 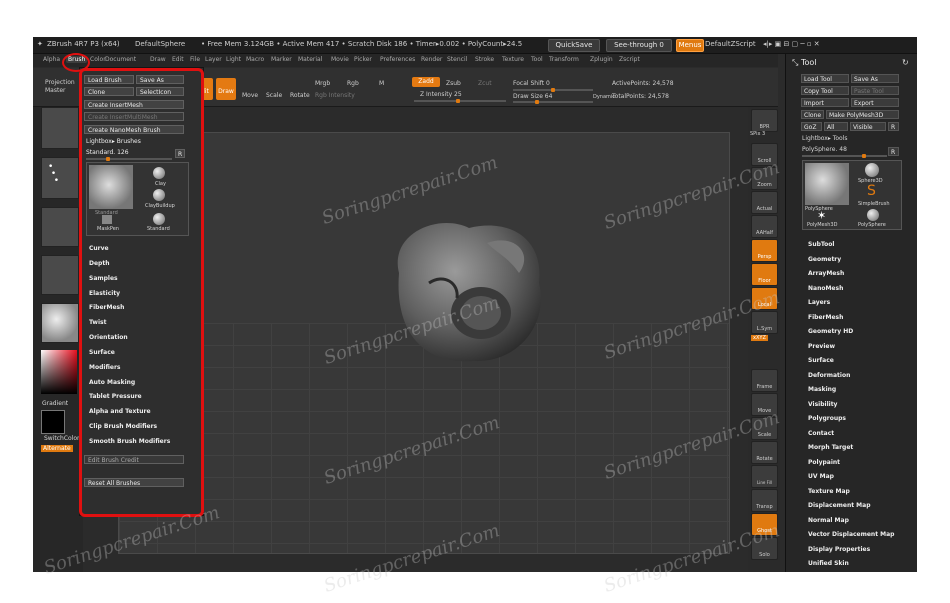 I want to click on menu-stroke: Stroke, so click(x=484, y=59).